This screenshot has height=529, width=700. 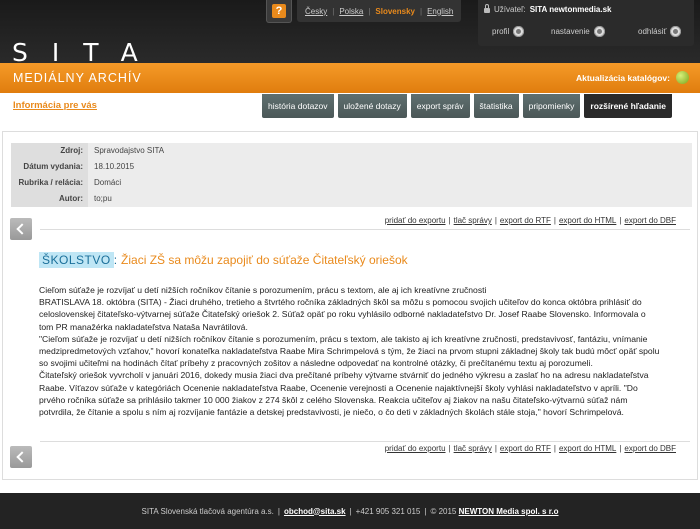 What do you see at coordinates (440, 11) in the screenshot?
I see `lang-english: English` at bounding box center [440, 11].